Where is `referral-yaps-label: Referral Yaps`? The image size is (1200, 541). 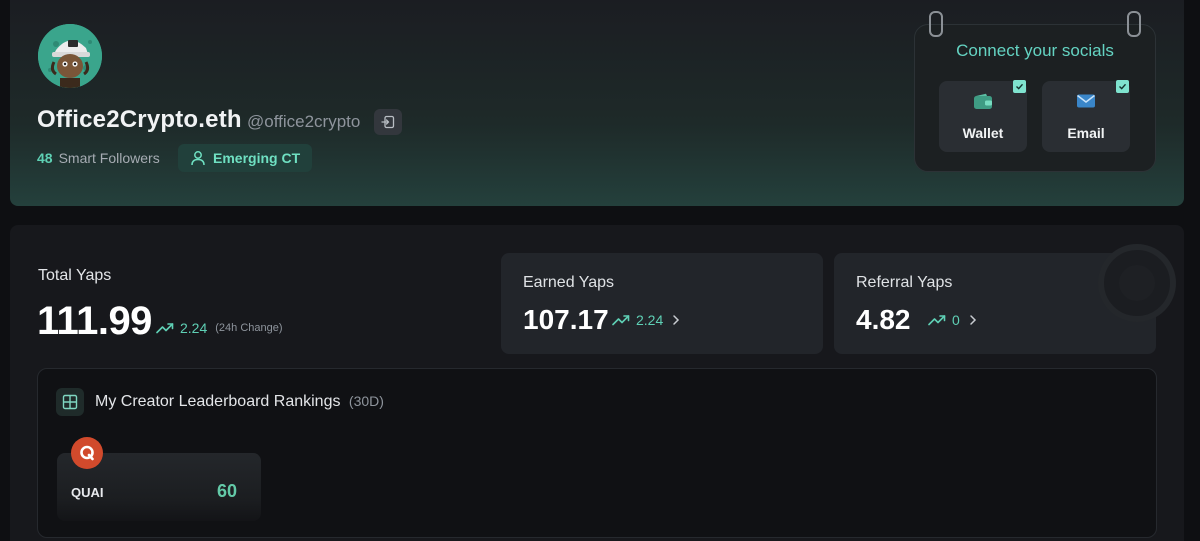 referral-yaps-label: Referral Yaps is located at coordinates (904, 282).